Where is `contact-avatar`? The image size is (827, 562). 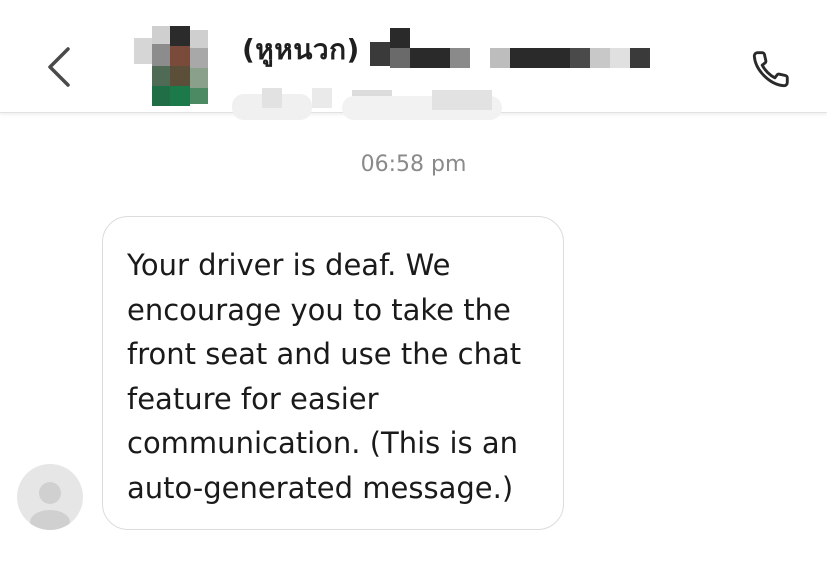 contact-avatar is located at coordinates (174, 68).